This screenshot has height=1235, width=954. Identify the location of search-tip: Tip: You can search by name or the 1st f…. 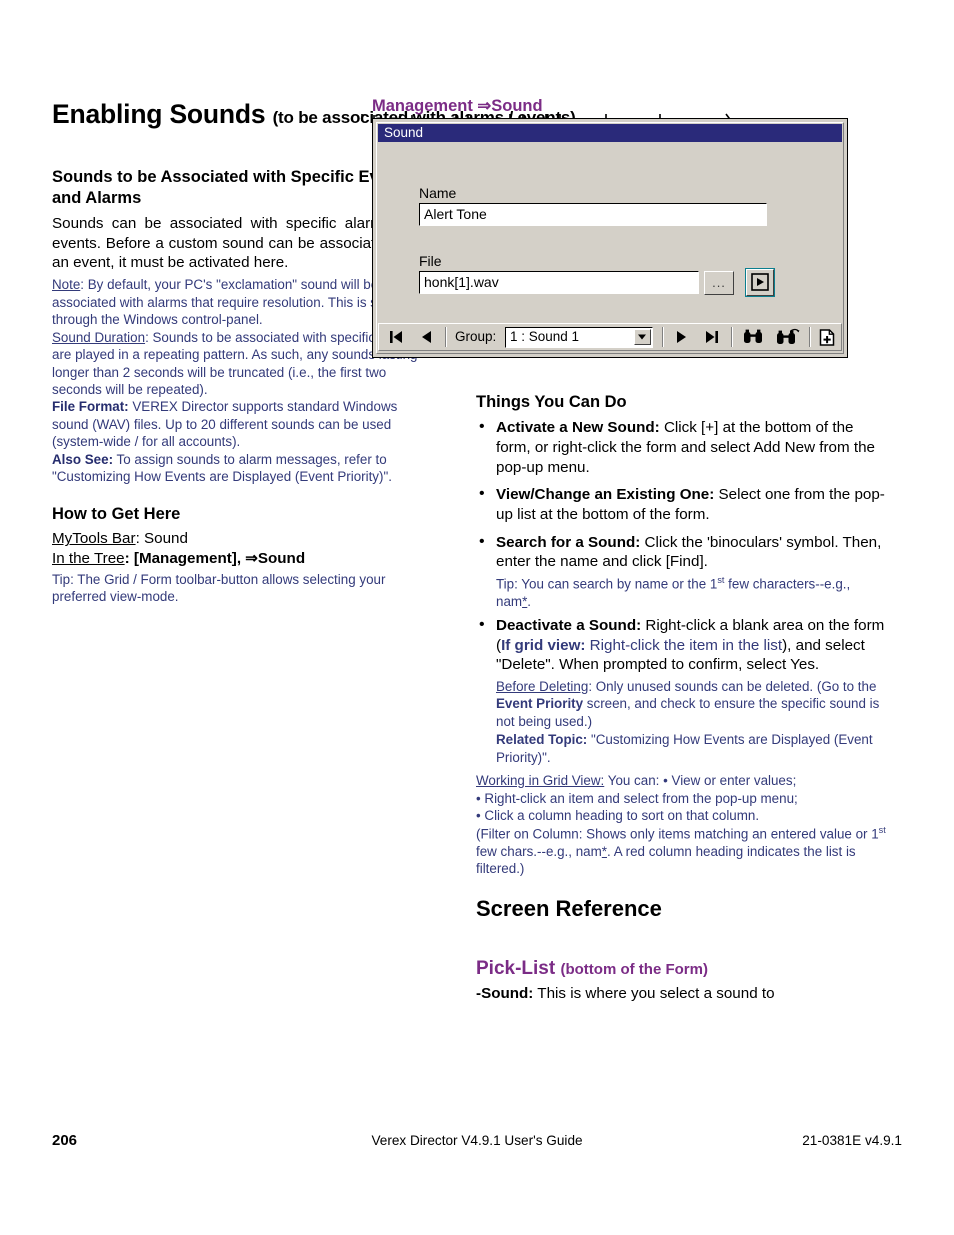
(682, 592).